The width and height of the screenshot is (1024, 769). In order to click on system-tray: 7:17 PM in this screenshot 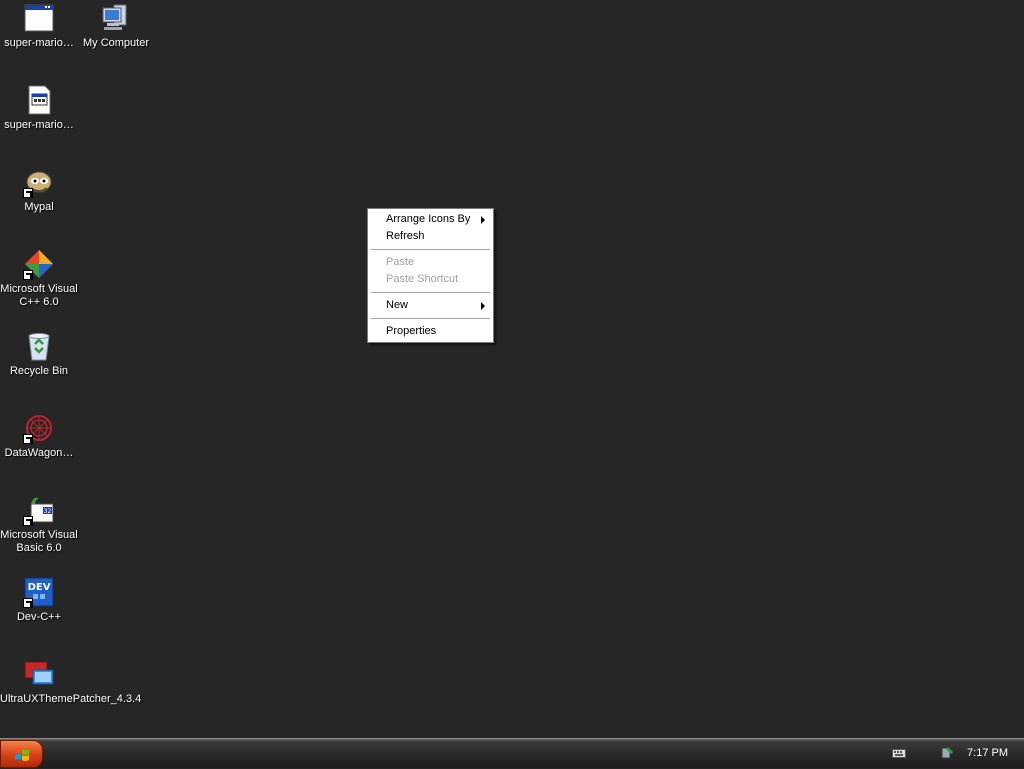, I will do `click(954, 754)`.